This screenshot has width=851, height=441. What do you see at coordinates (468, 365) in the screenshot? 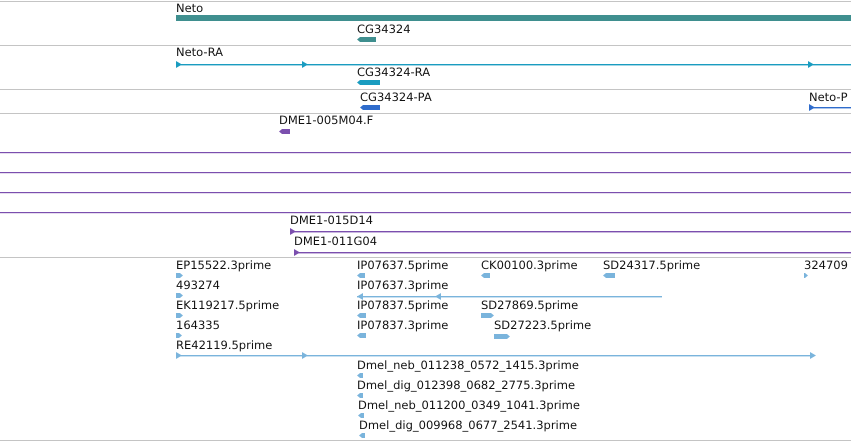
I see `feature-label: Dmel_neb_011238_0572_1415.3prime` at bounding box center [468, 365].